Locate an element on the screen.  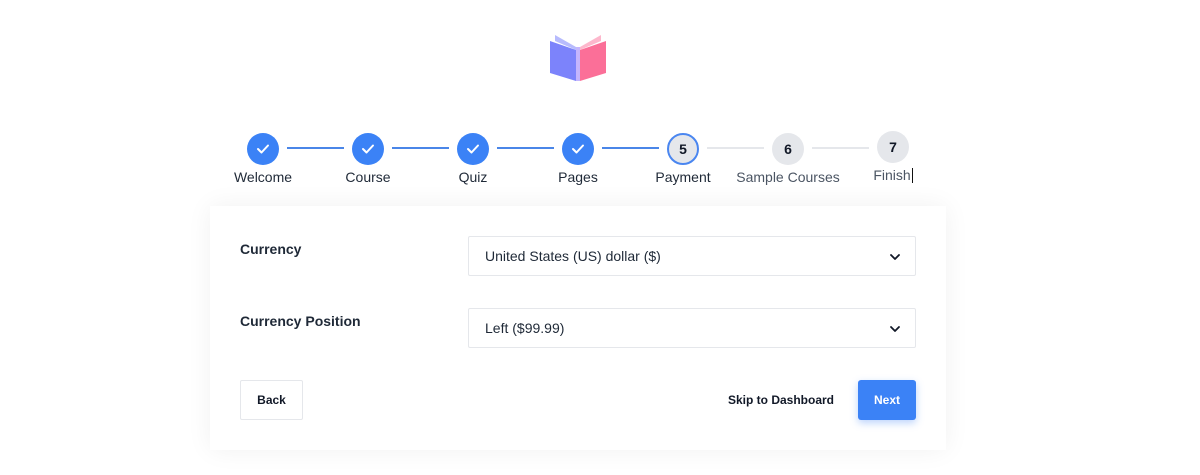
currency-value: United States (US) dollar ($) is located at coordinates (573, 256).